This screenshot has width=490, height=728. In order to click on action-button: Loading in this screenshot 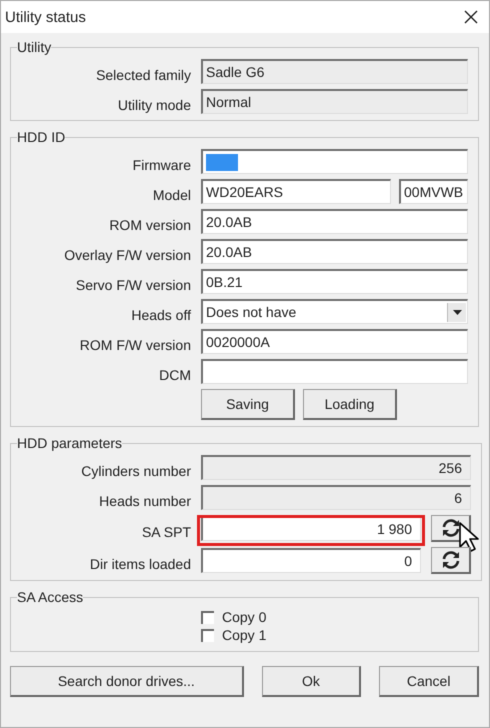, I will do `click(350, 404)`.